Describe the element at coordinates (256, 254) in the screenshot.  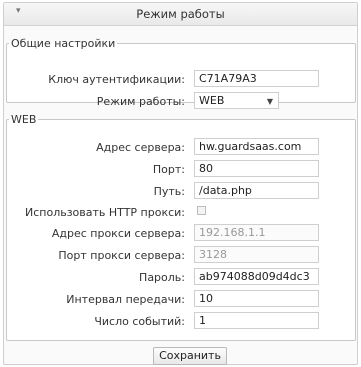
I see `proxy-port-input: 3128` at that location.